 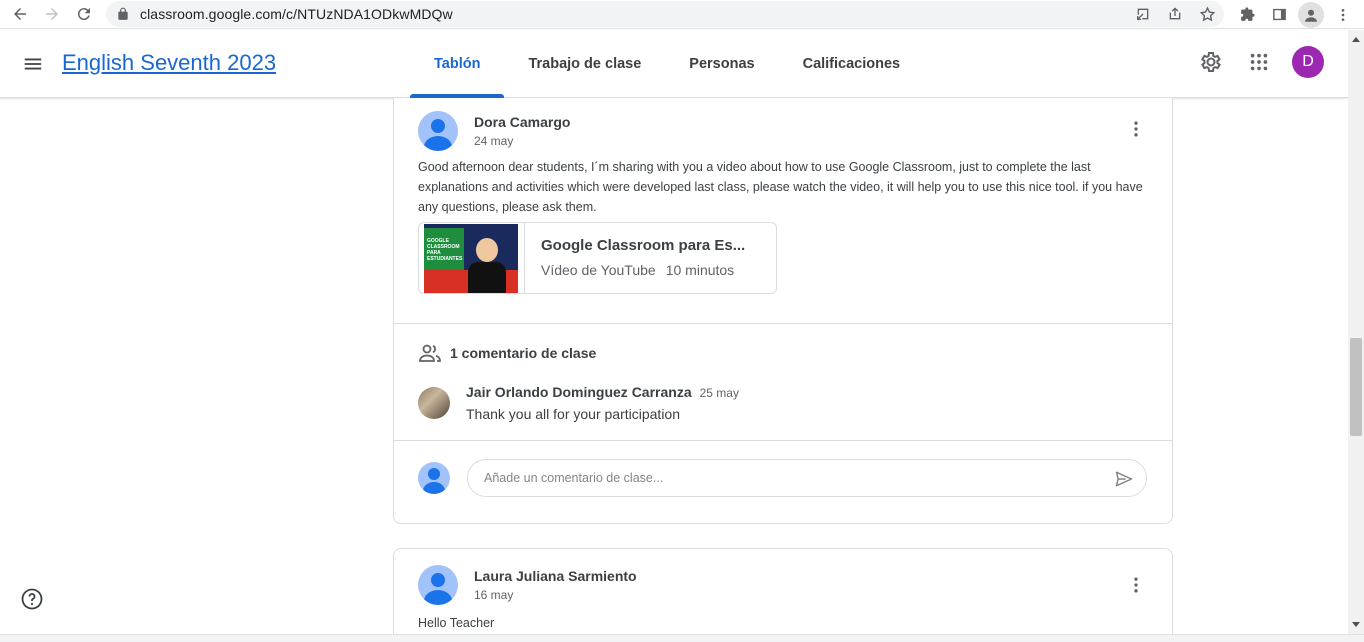 I want to click on thumbnail-caption: GOOGLE CLASSROOM PARA ESTUDIANTES, so click(x=445, y=250).